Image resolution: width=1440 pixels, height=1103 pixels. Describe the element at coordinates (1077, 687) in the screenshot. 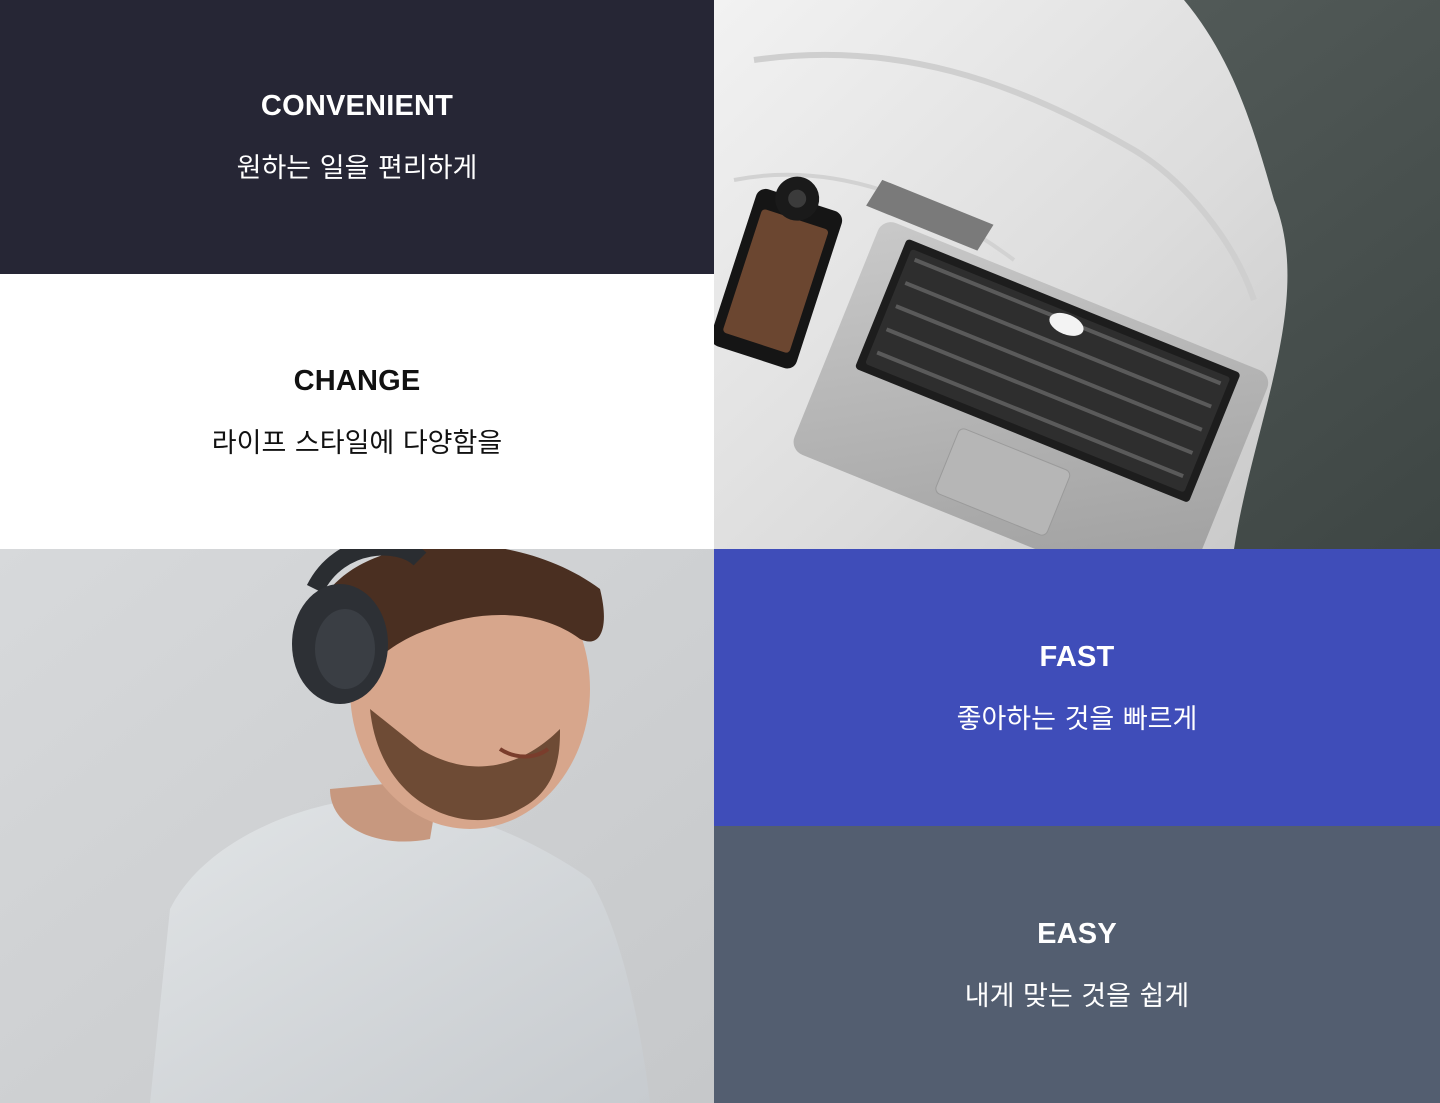

I see `panel-fast: FAST 좋아하는 것을 빠르게` at that location.